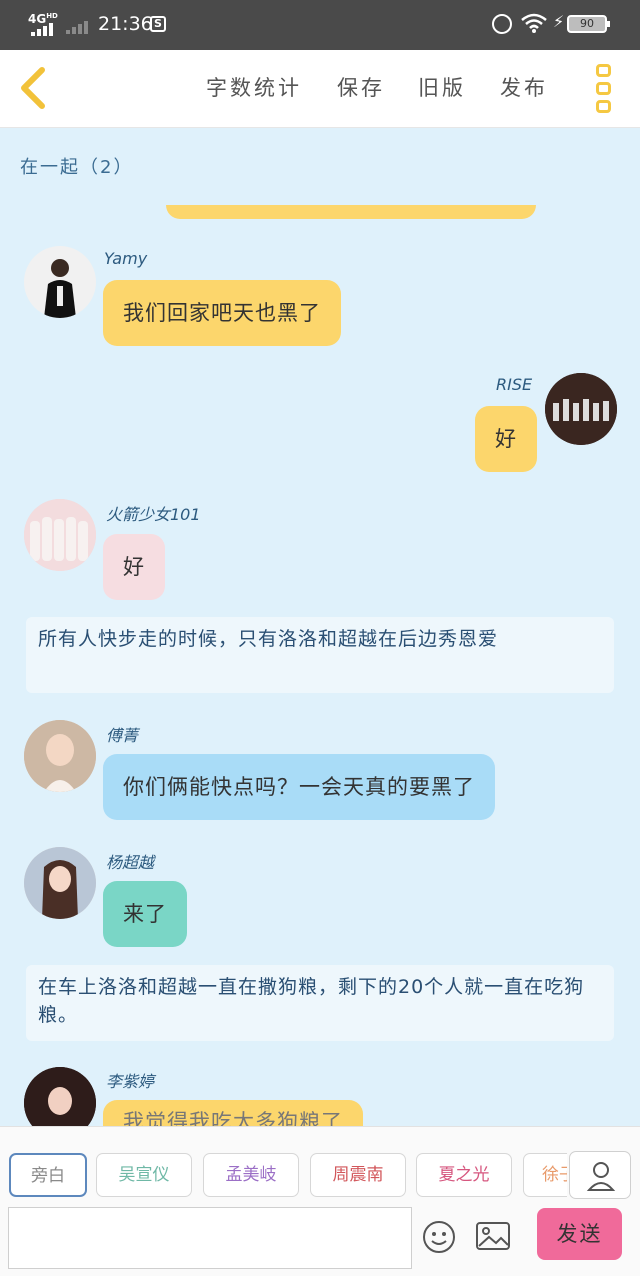  Describe the element at coordinates (581, 409) in the screenshot. I see `avatar-rise` at that location.